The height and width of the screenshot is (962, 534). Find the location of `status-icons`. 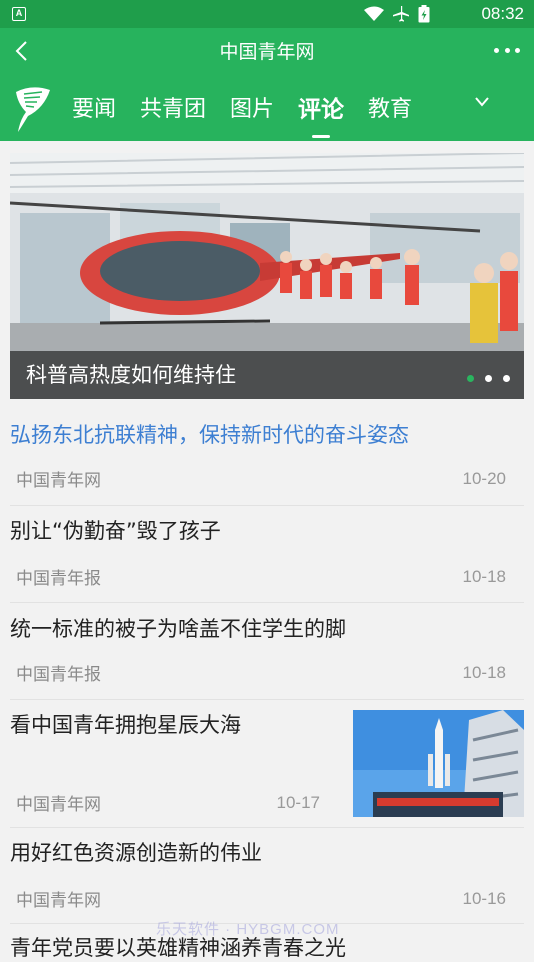

status-icons is located at coordinates (397, 14).